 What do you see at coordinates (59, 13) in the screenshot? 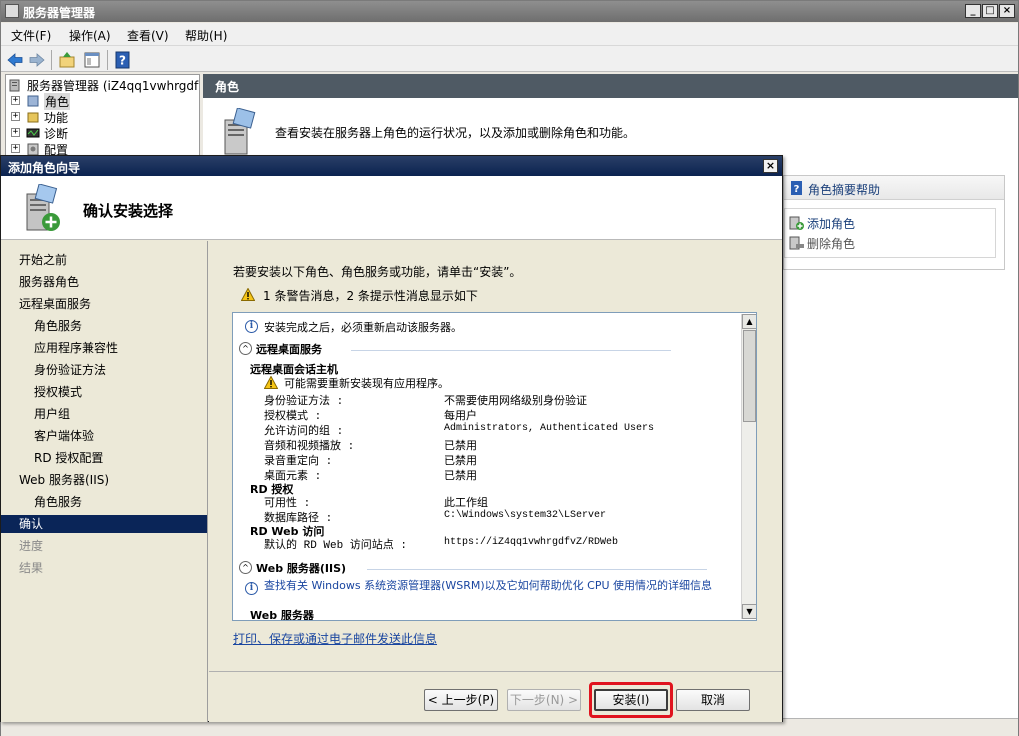
I see `main-window-title: 服务器管理器` at bounding box center [59, 13].